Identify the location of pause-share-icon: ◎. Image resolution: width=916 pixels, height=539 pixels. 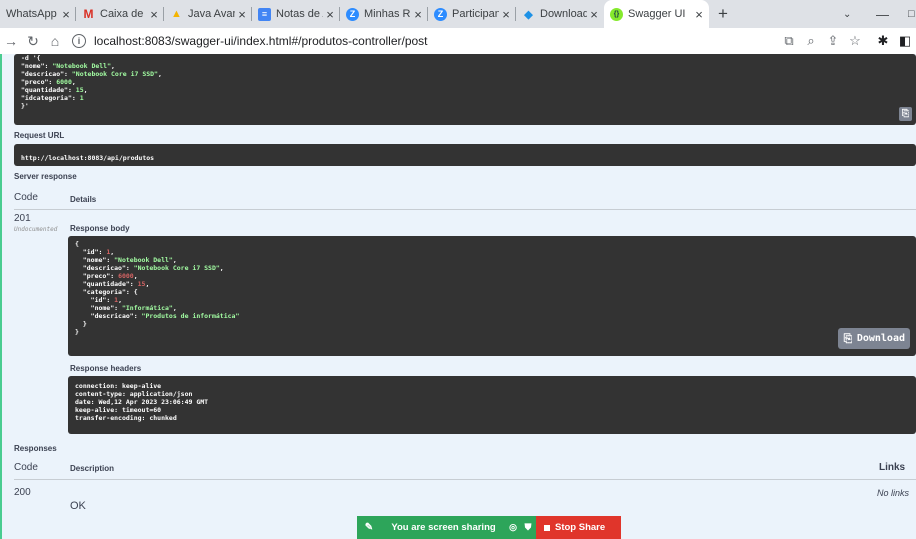
(513, 527).